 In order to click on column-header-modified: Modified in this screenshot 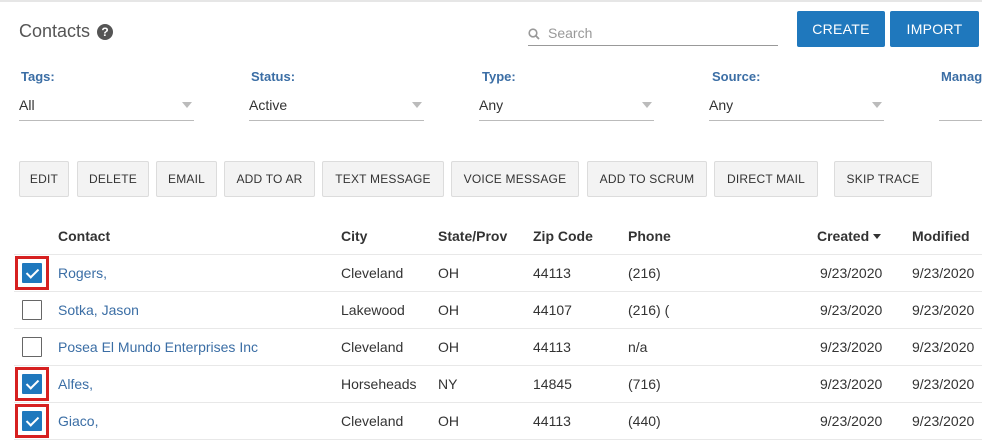, I will do `click(941, 236)`.